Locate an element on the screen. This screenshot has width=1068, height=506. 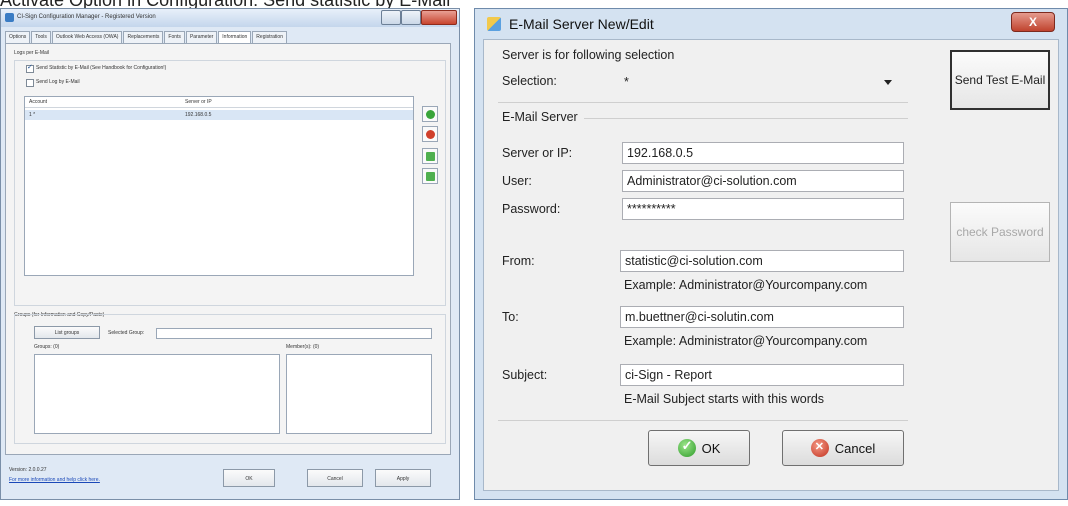
close-button is located at coordinates (439, 17).